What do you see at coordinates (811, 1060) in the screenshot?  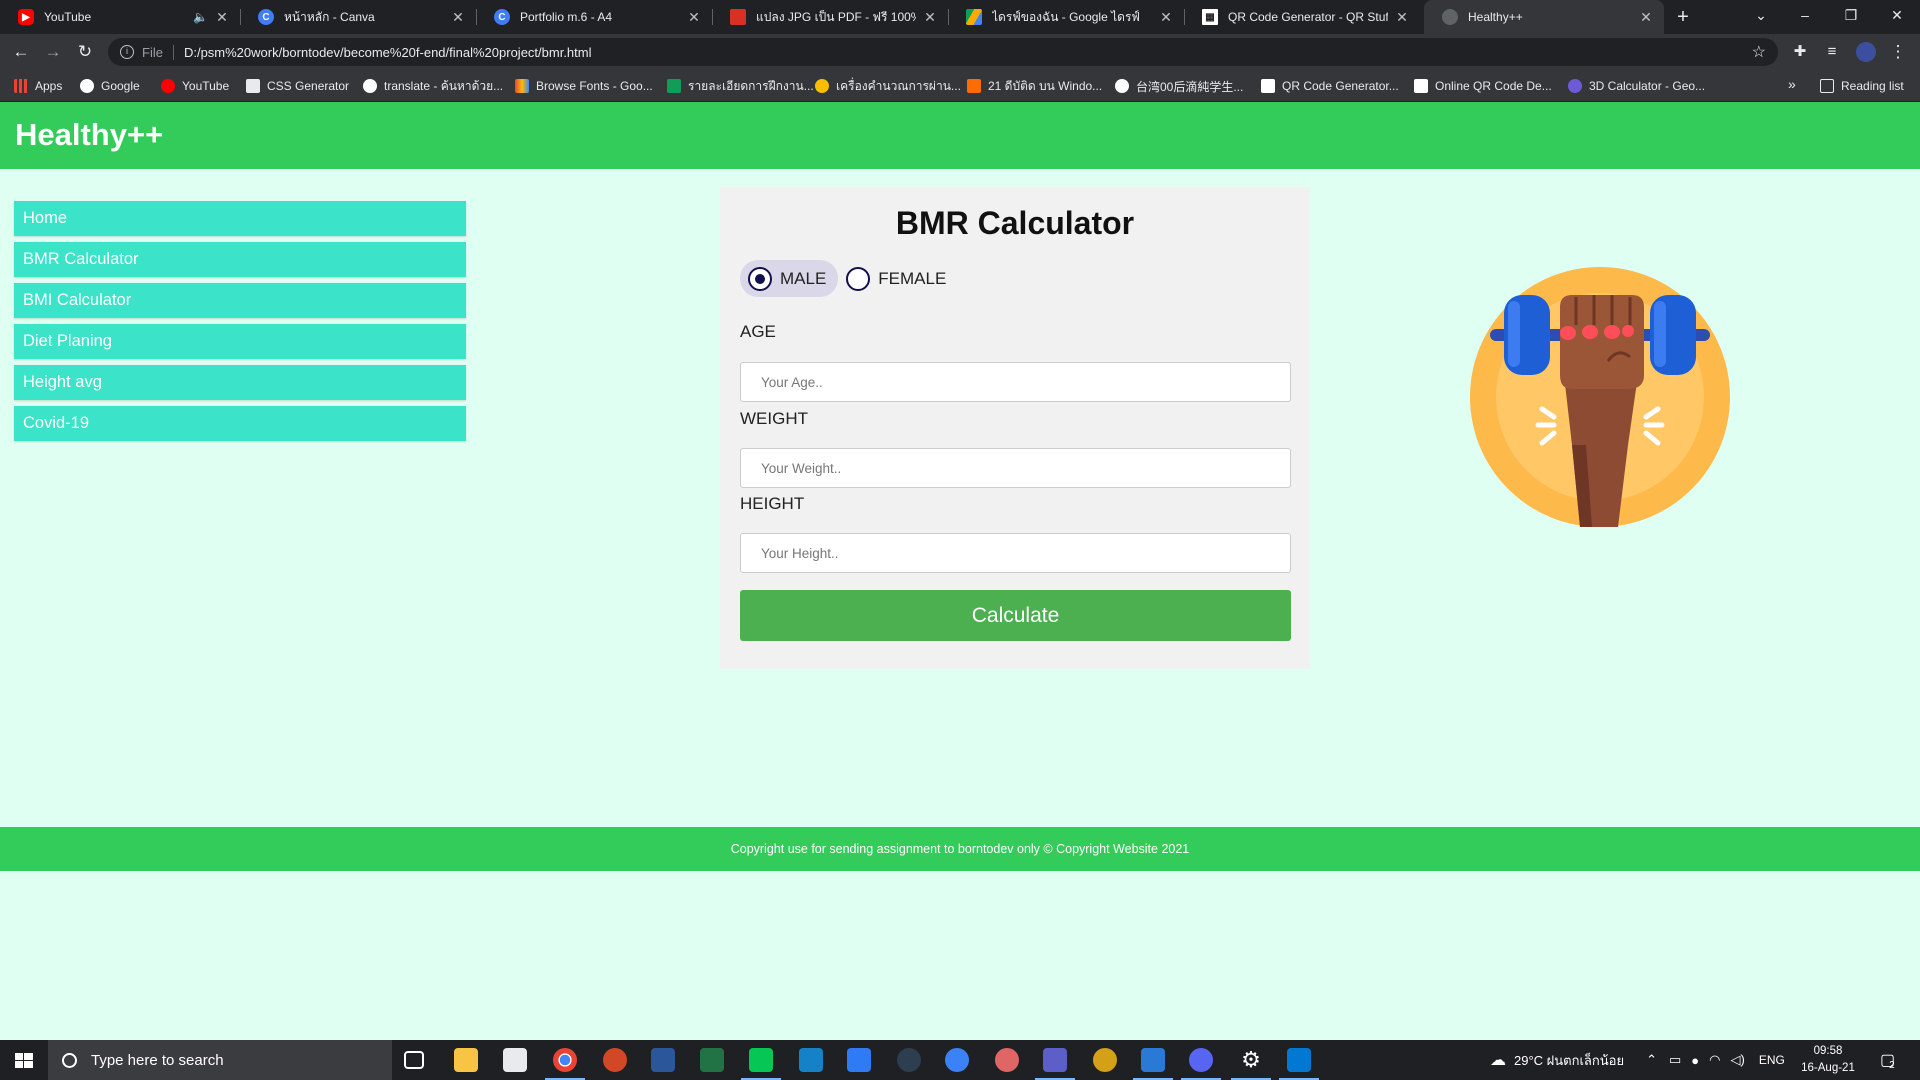 I see `arduino-icon` at bounding box center [811, 1060].